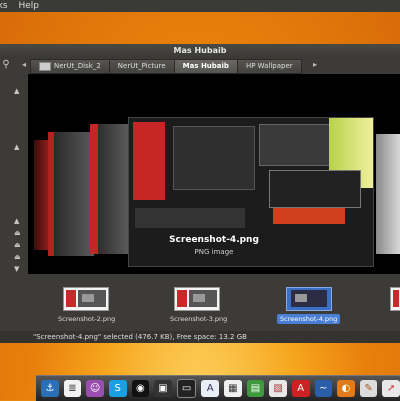  Describe the element at coordinates (16, 269) in the screenshot. I see `scroll-down-arrow-icon: ▼` at that location.